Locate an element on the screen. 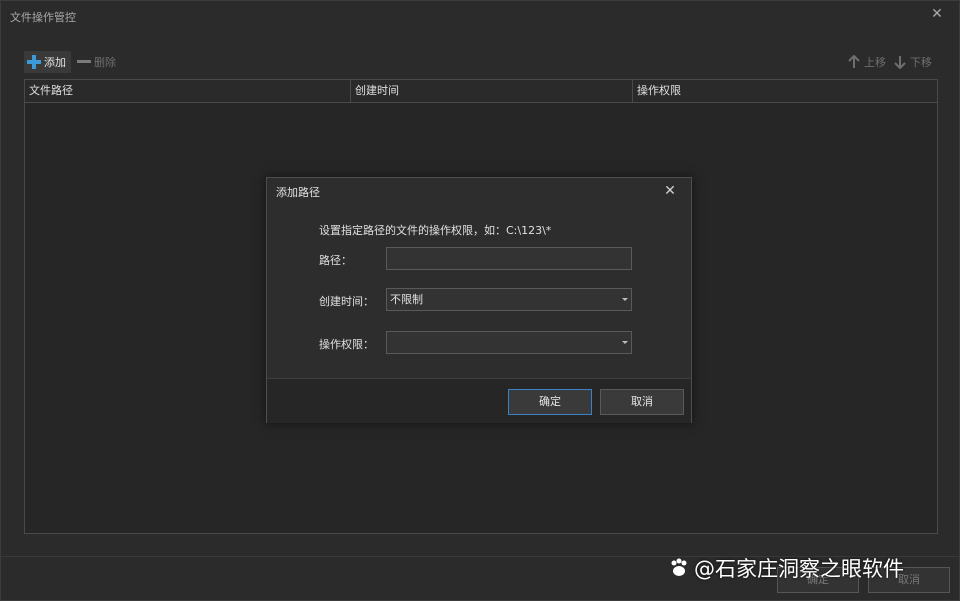 Image resolution: width=960 pixels, height=601 pixels. dialog-ok-button: 确定 is located at coordinates (550, 402).